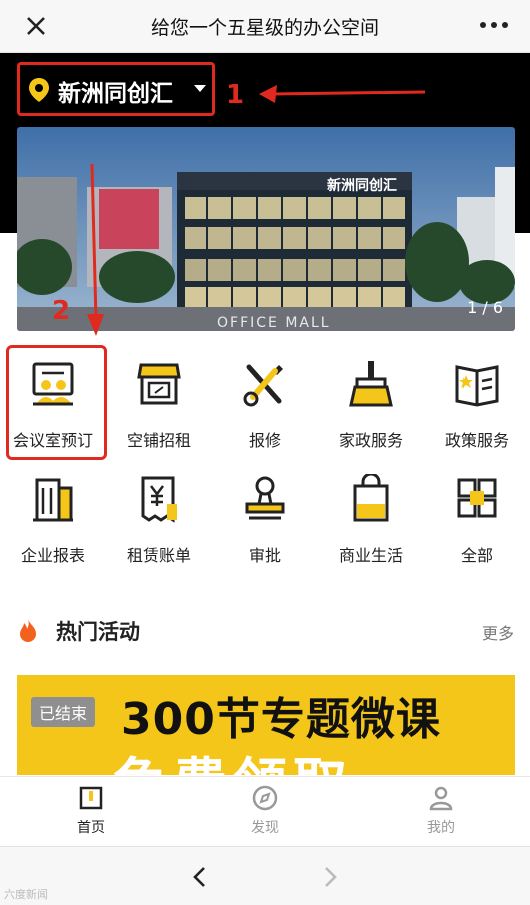 This screenshot has width=530, height=905. What do you see at coordinates (494, 25) in the screenshot?
I see `more-icon` at bounding box center [494, 25].